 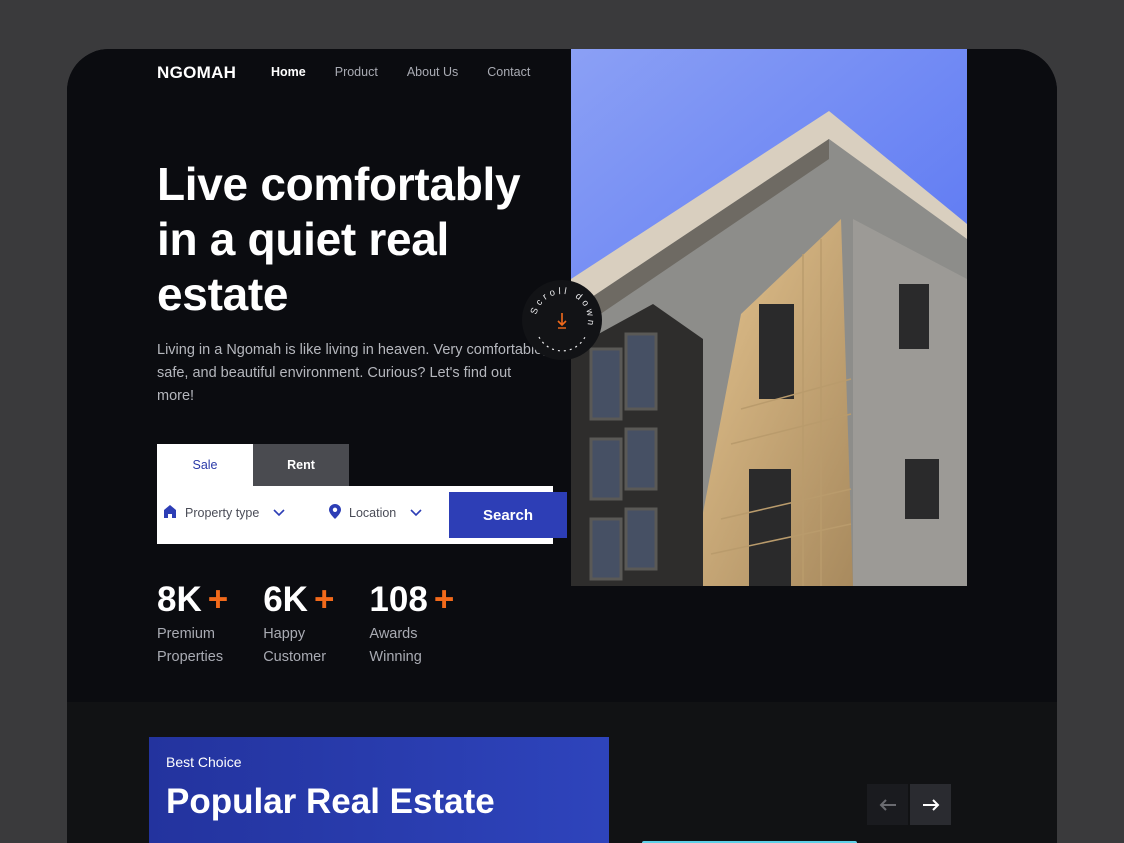 I want to click on best-choice-label: Best Choice, so click(x=204, y=762).